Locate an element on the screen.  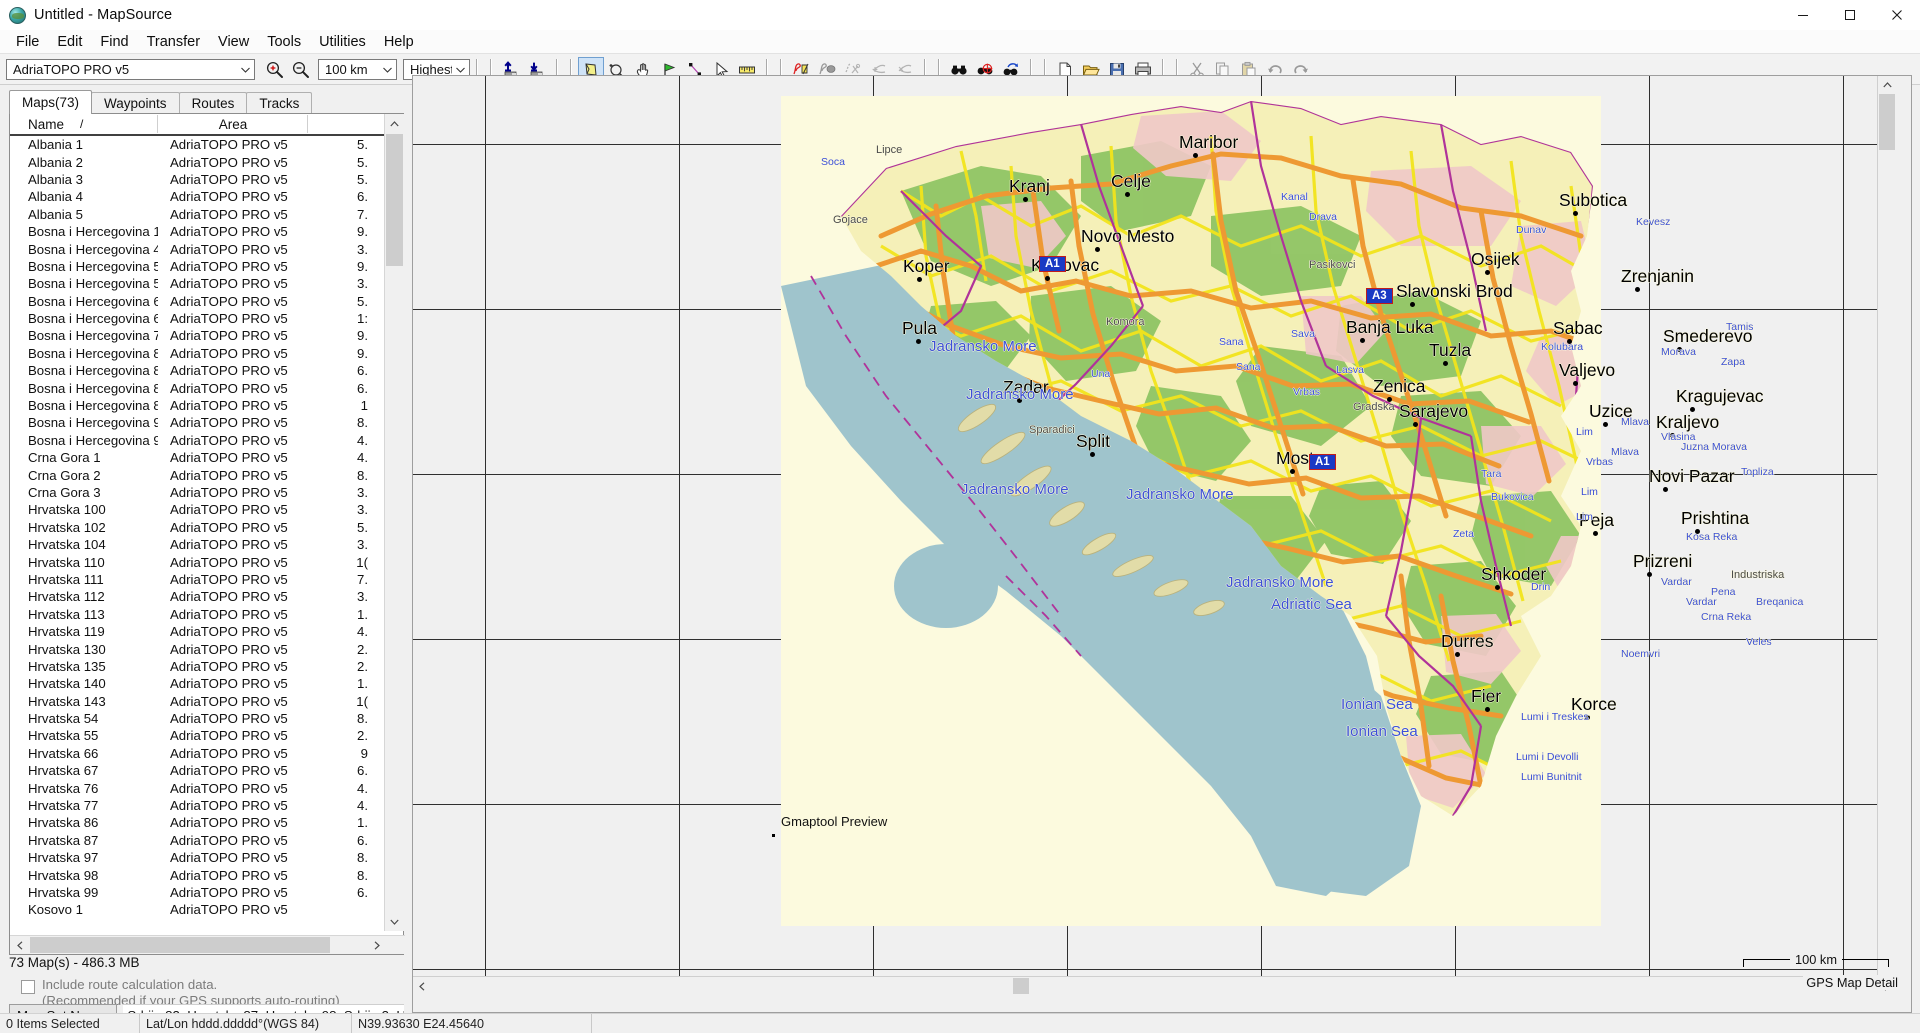
table-row: Bosna i Hercegovina 58 AdriaTOPO PRO v5 3. is located at coordinates (206, 283).